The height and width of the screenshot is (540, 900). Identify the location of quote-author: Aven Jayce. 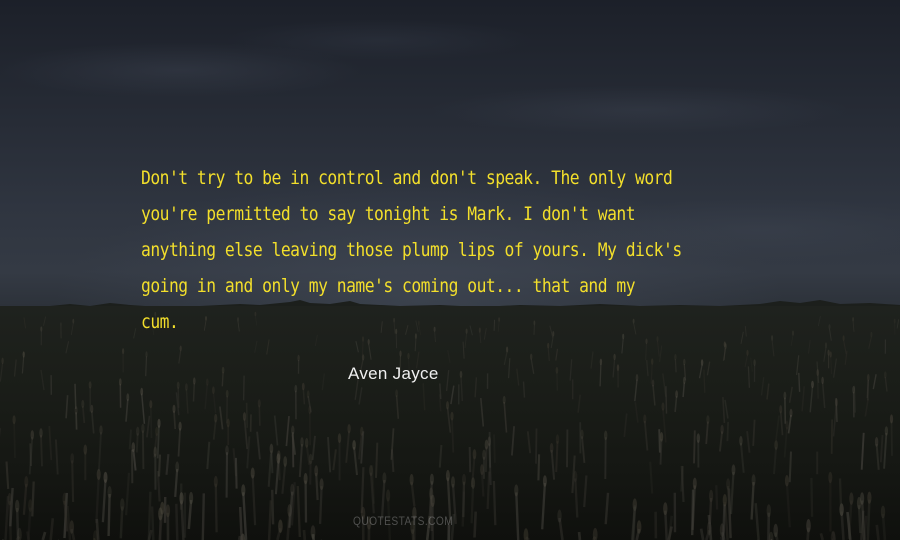
(393, 373).